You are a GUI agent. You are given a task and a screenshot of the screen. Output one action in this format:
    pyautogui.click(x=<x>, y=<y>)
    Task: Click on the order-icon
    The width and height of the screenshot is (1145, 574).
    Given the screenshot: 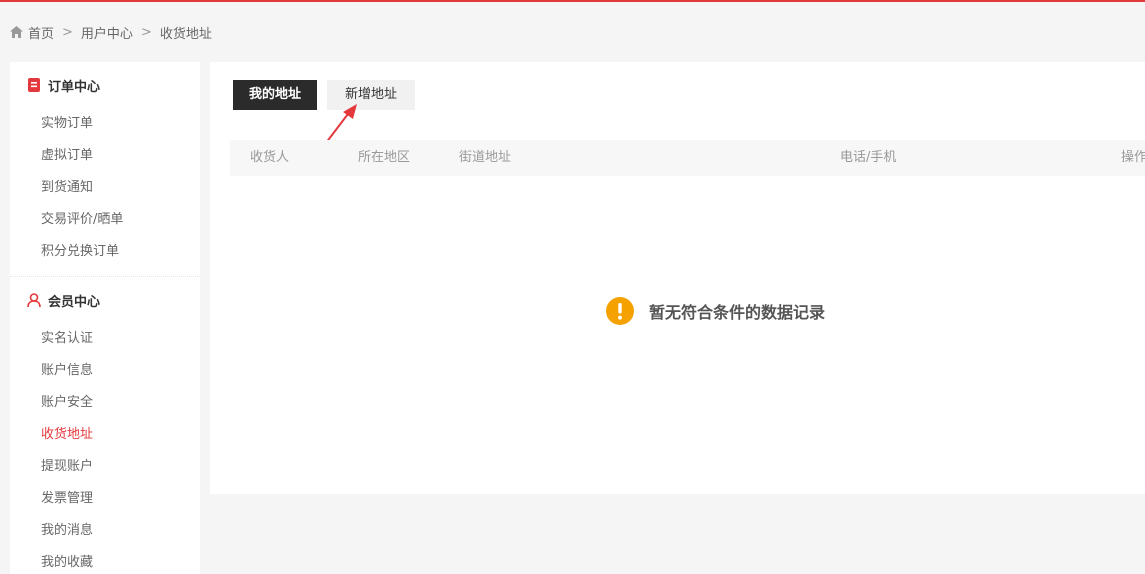 What is the action you would take?
    pyautogui.click(x=34, y=85)
    